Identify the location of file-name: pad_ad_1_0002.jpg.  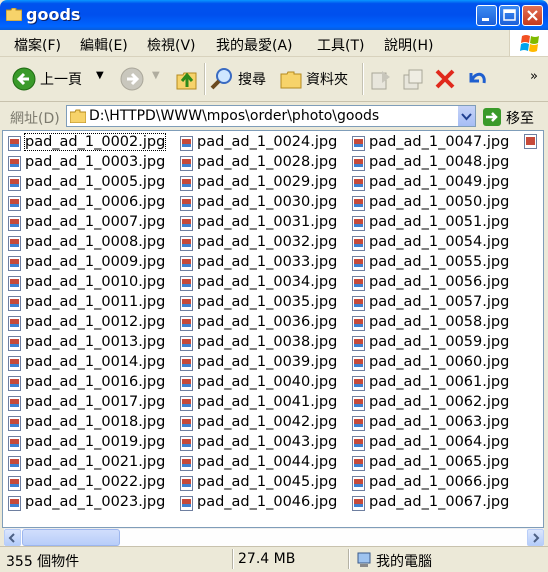
(95, 142).